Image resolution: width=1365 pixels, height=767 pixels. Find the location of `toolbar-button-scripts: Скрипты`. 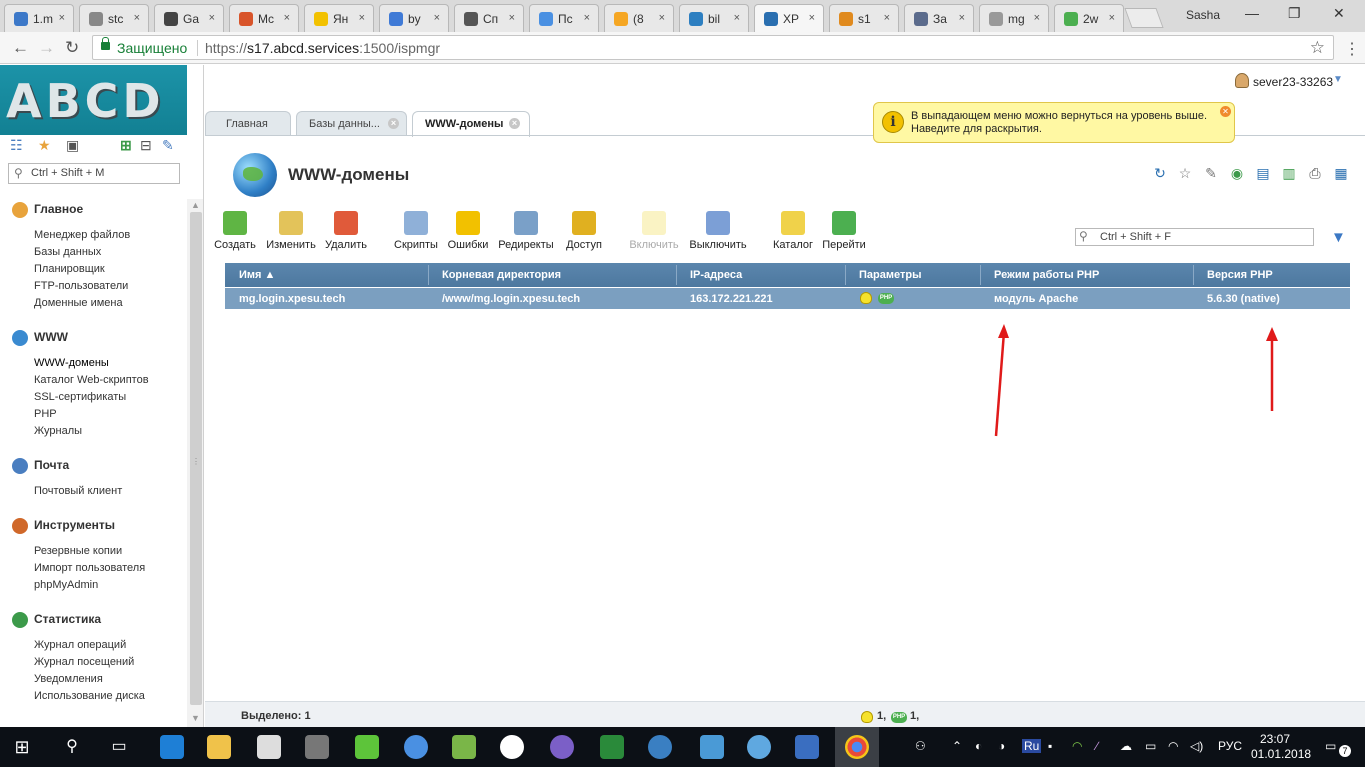

toolbar-button-scripts: Скрипты is located at coordinates (416, 231).